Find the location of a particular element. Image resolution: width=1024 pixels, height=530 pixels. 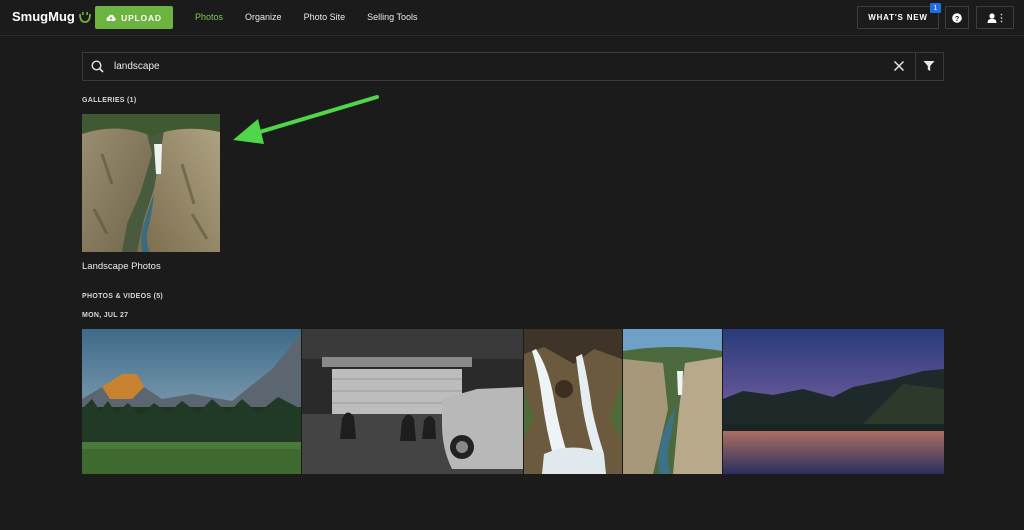

lake-sunset-image is located at coordinates (833, 401).